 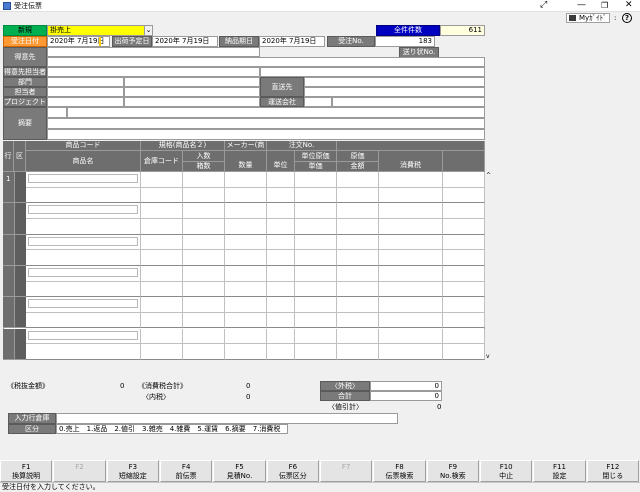 I want to click on carrier-button: 運送会社, so click(x=282, y=102).